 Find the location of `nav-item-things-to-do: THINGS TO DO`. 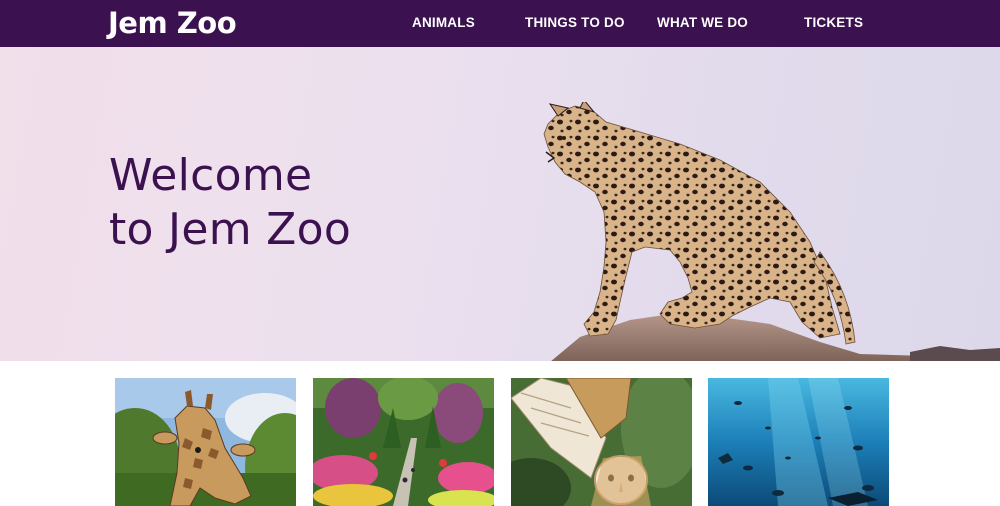

nav-item-things-to-do: THINGS TO DO is located at coordinates (575, 23).